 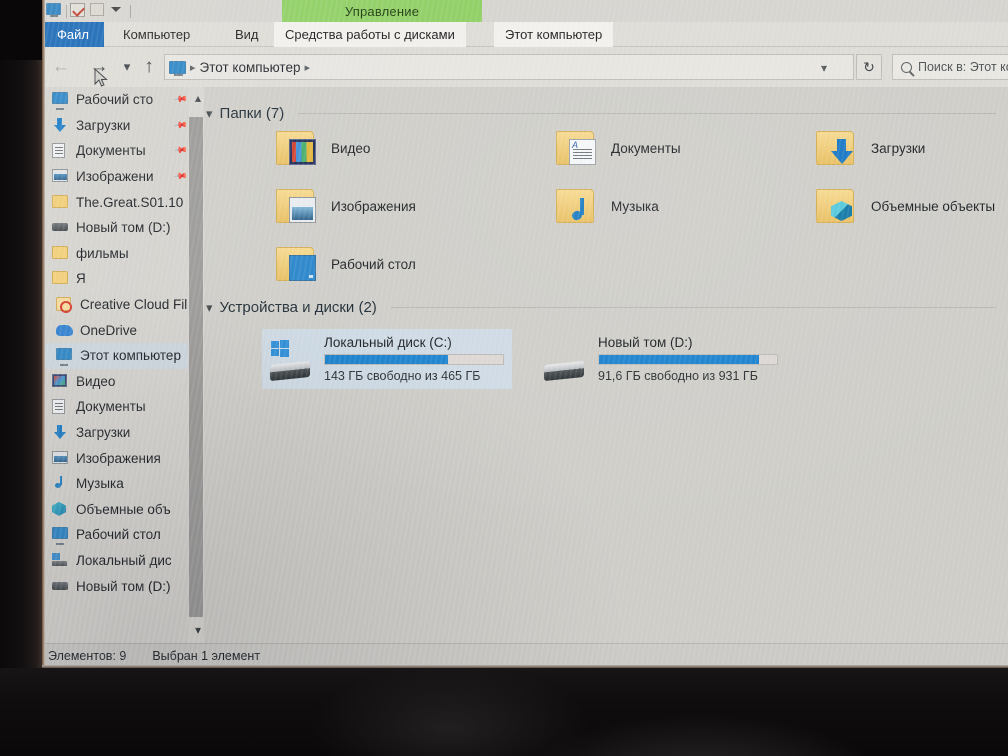 What do you see at coordinates (117, 586) in the screenshot?
I see `sidebar-item-19: Новый том (D:)` at bounding box center [117, 586].